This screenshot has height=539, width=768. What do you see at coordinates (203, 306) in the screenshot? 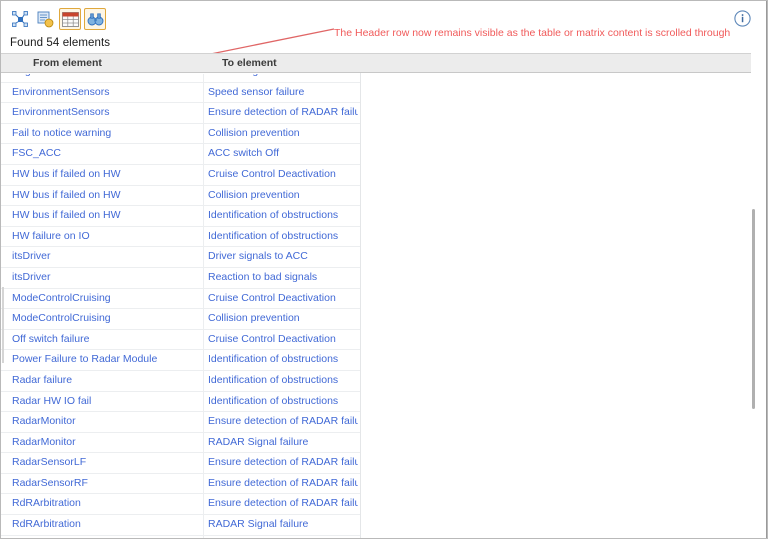
I see `column-divider` at bounding box center [203, 306].